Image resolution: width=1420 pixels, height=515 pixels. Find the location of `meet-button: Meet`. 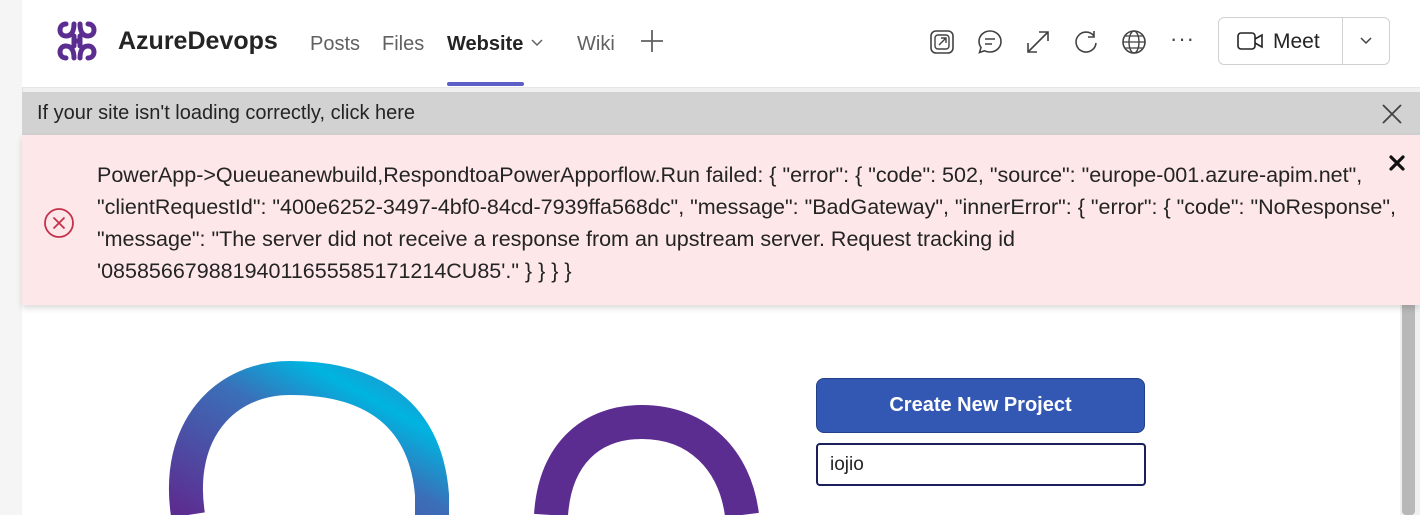

meet-button: Meet is located at coordinates (1281, 41).